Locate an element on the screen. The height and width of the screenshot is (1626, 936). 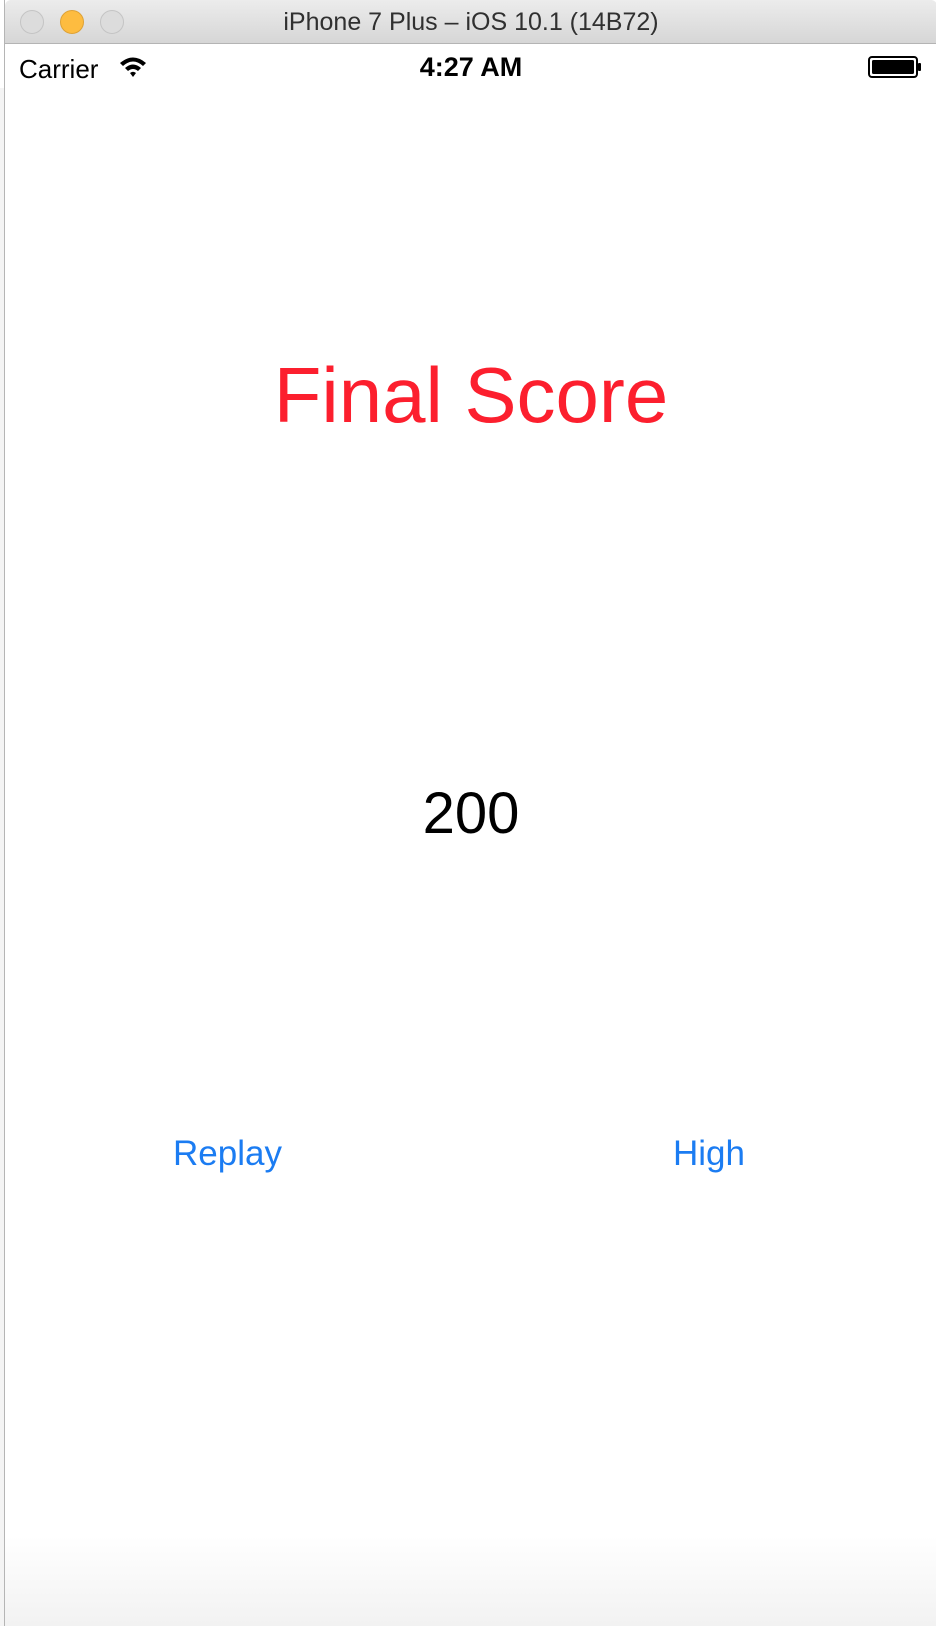
window-title: iPhone 7 Plus – iOS 10.1 (14B72) is located at coordinates (471, 22).